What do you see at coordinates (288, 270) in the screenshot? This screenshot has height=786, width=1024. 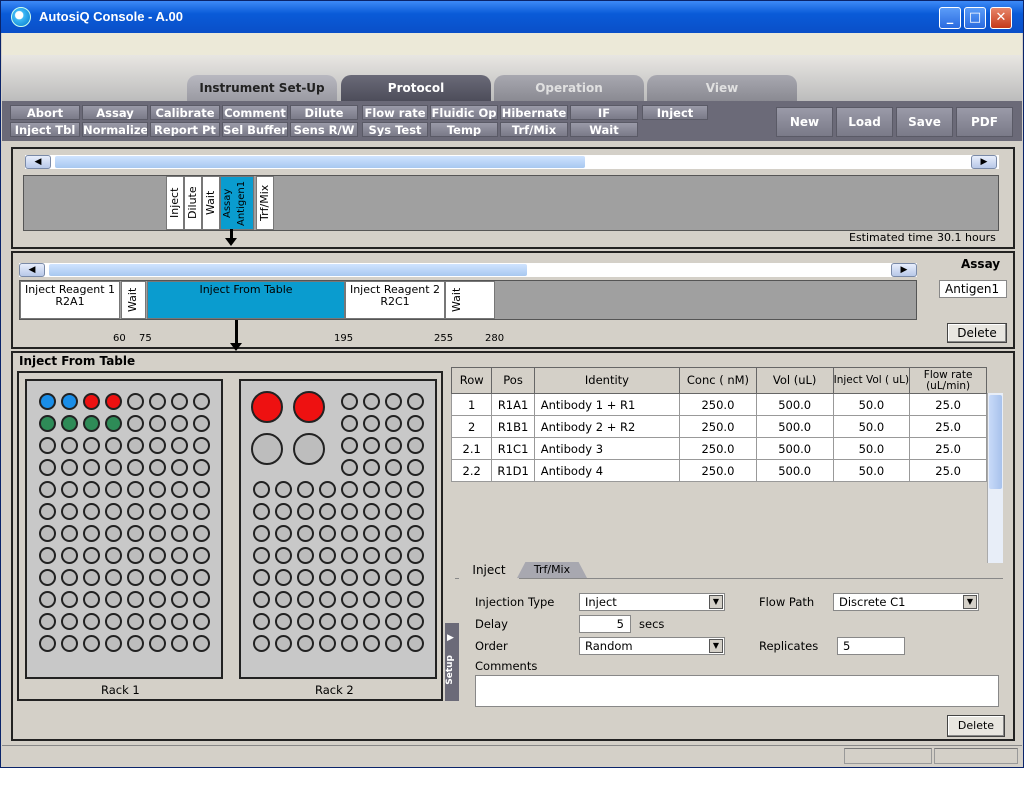 I see `assay-scroll-thumb` at bounding box center [288, 270].